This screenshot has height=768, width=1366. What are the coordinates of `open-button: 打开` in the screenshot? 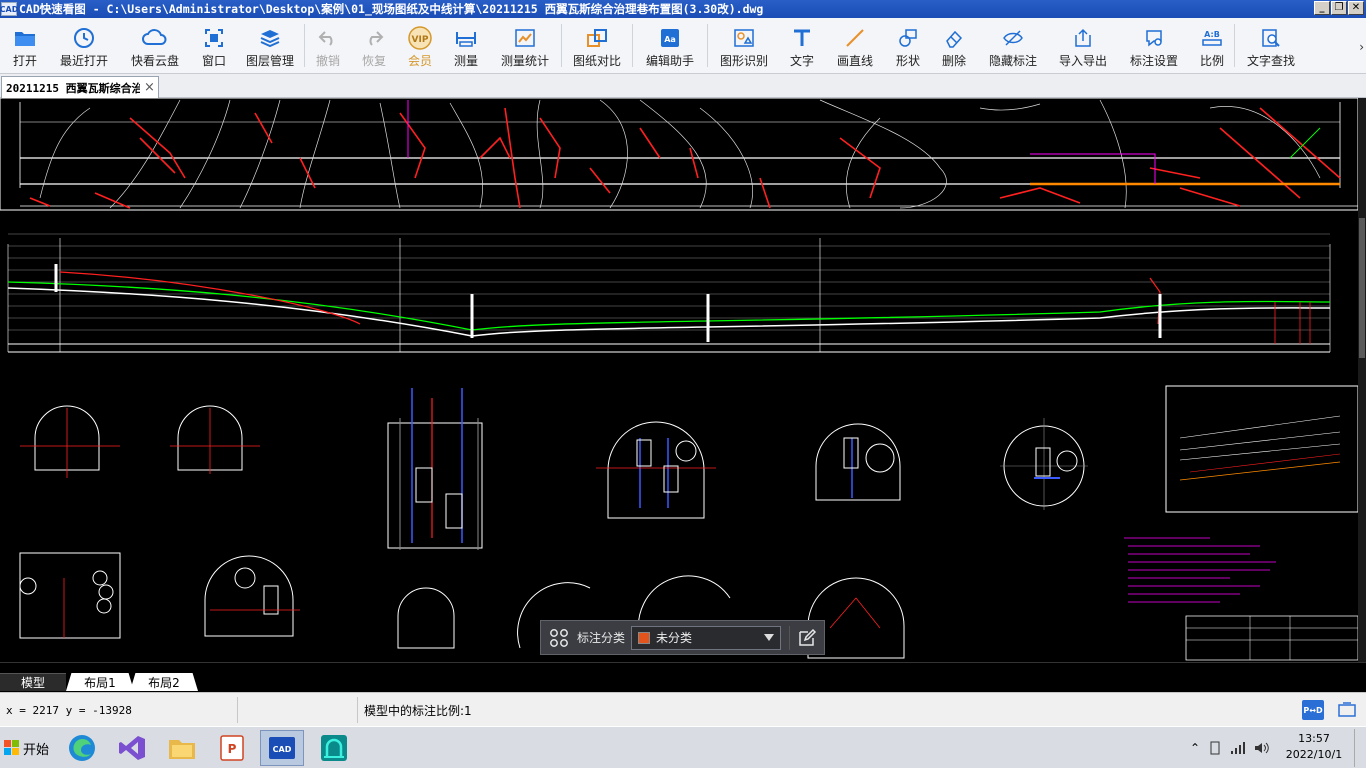 It's located at (25, 45).